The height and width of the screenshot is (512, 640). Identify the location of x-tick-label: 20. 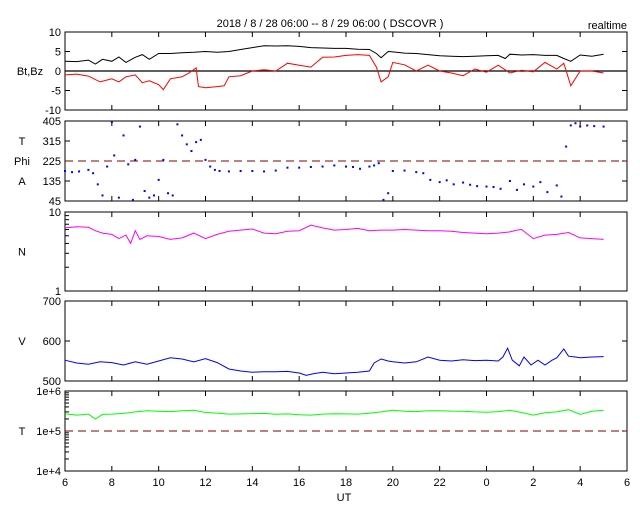
(393, 483).